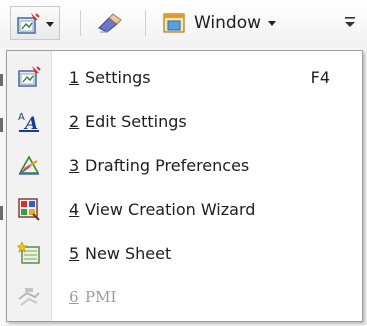 The width and height of the screenshot is (367, 326). Describe the element at coordinates (29, 165) in the screenshot. I see `drafting-preferences-icon` at that location.